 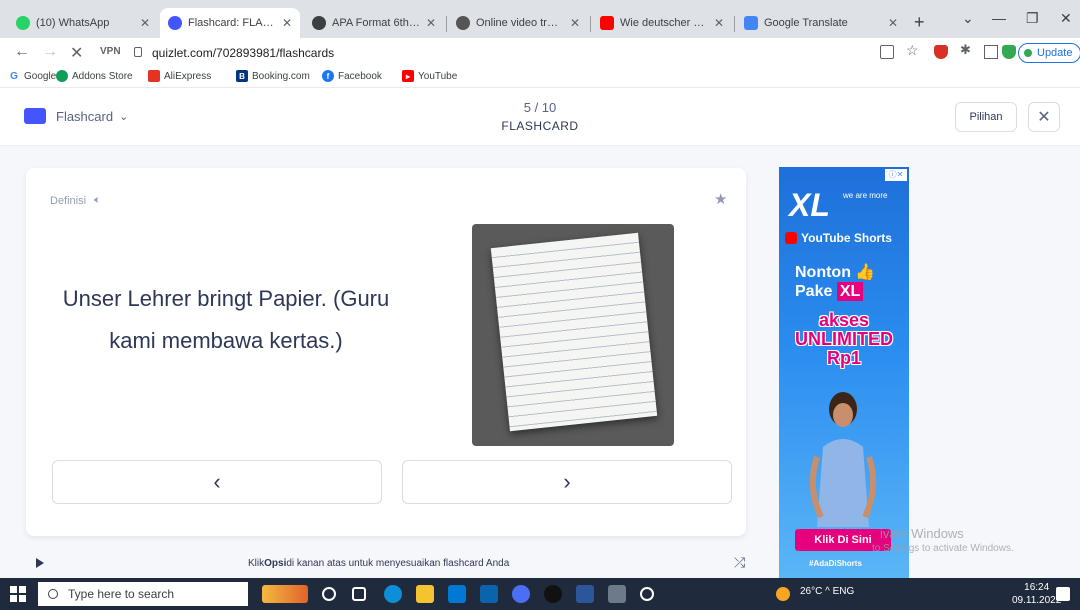 I want to click on bookmark-label: Addons Store, so click(x=102, y=76).